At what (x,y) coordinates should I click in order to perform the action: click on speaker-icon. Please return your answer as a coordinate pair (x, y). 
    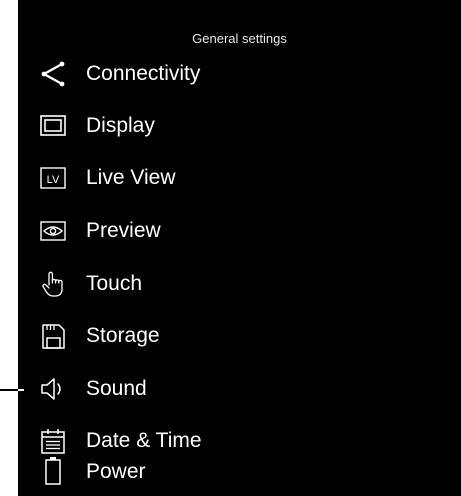
    Looking at the image, I should click on (53, 389).